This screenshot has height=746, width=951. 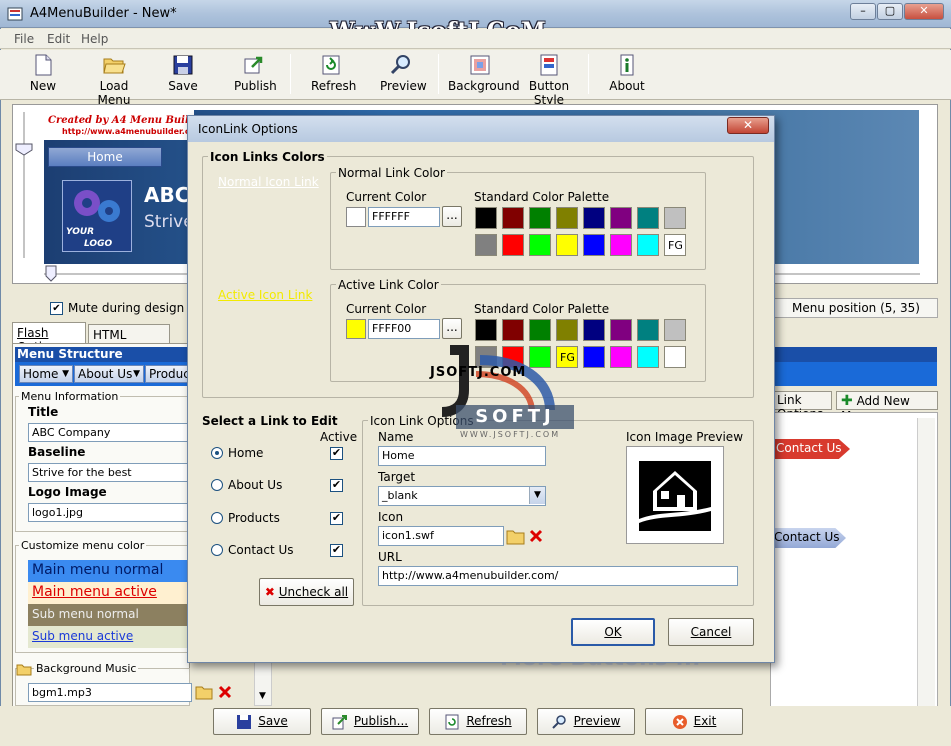 What do you see at coordinates (924, 11) in the screenshot?
I see `close-window-button: ✕` at bounding box center [924, 11].